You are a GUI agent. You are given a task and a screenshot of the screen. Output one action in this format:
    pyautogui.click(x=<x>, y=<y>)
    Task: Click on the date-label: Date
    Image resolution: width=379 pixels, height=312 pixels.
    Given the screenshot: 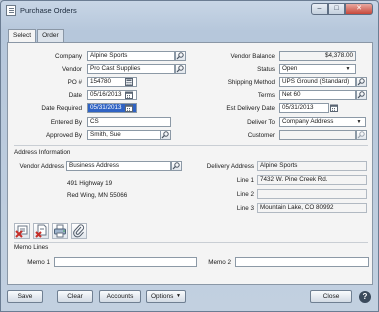 What is the action you would take?
    pyautogui.click(x=75, y=95)
    